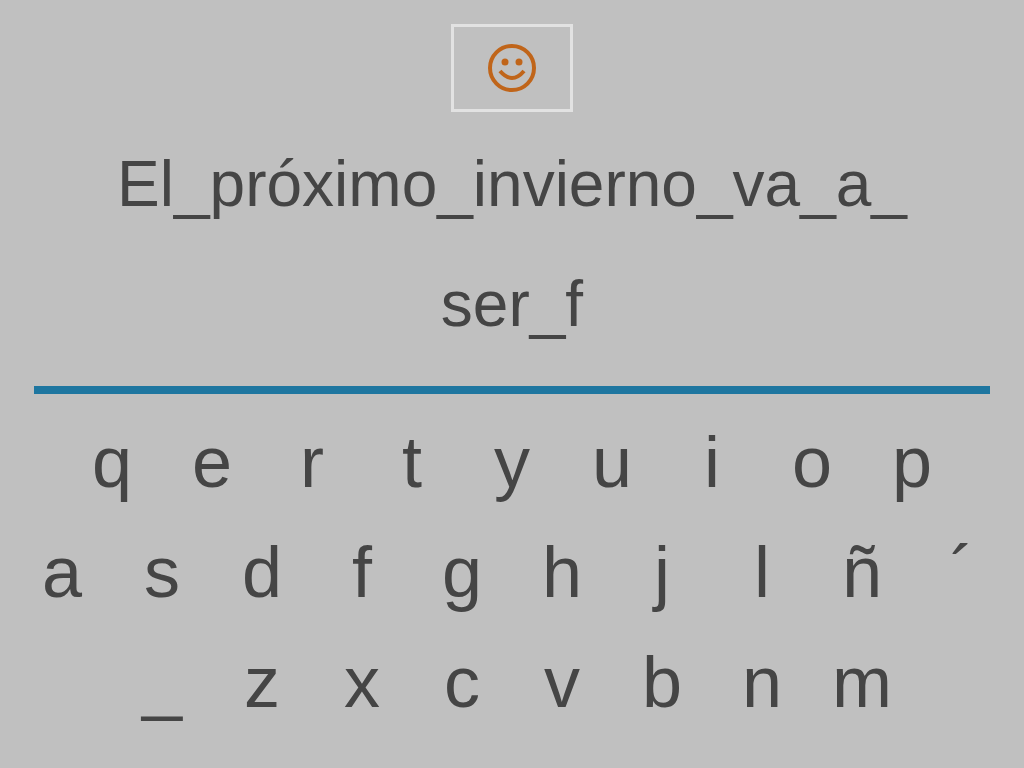 The height and width of the screenshot is (768, 1024). What do you see at coordinates (162, 682) in the screenshot?
I see `letter-key: _` at bounding box center [162, 682].